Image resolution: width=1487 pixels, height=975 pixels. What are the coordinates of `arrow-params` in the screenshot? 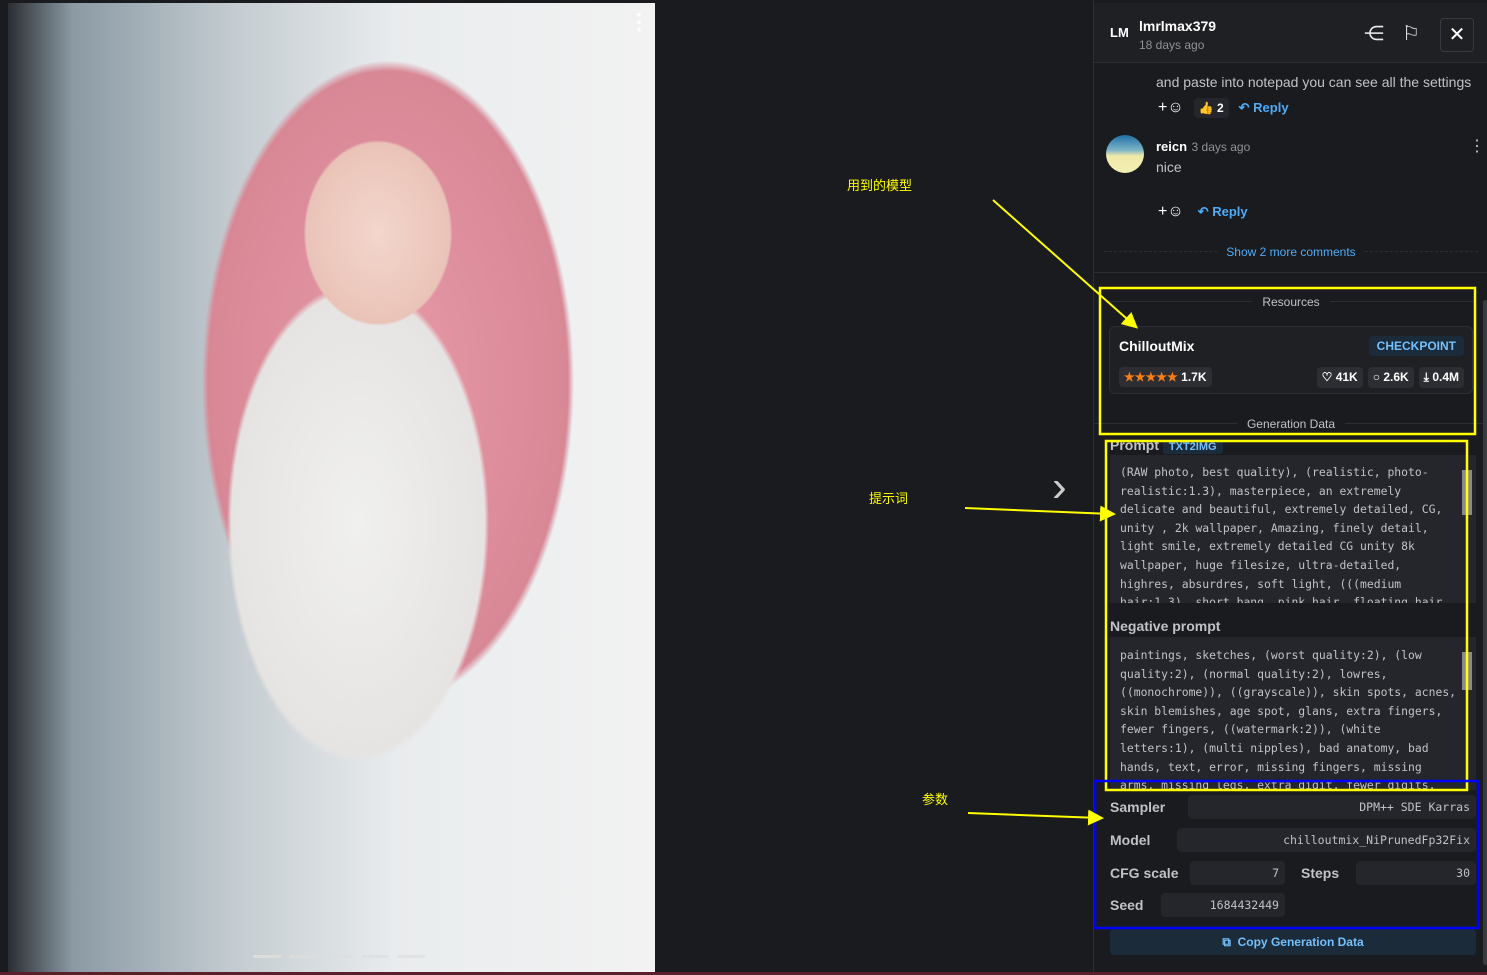 It's located at (1035, 817).